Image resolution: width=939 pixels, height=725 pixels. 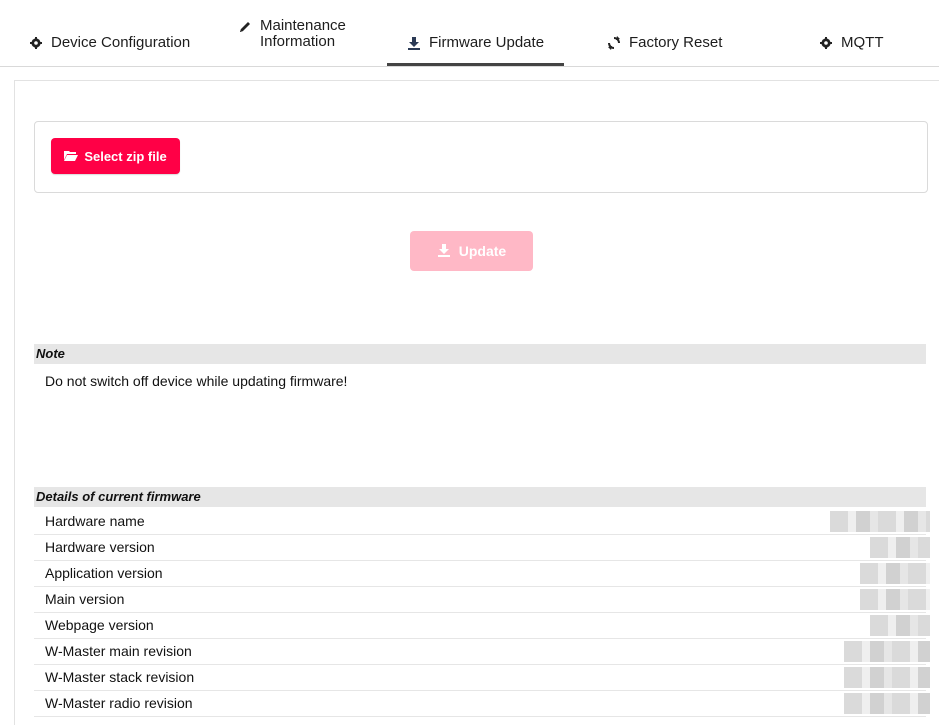 What do you see at coordinates (480, 497) in the screenshot?
I see `details-heading: Details of current firmware` at bounding box center [480, 497].